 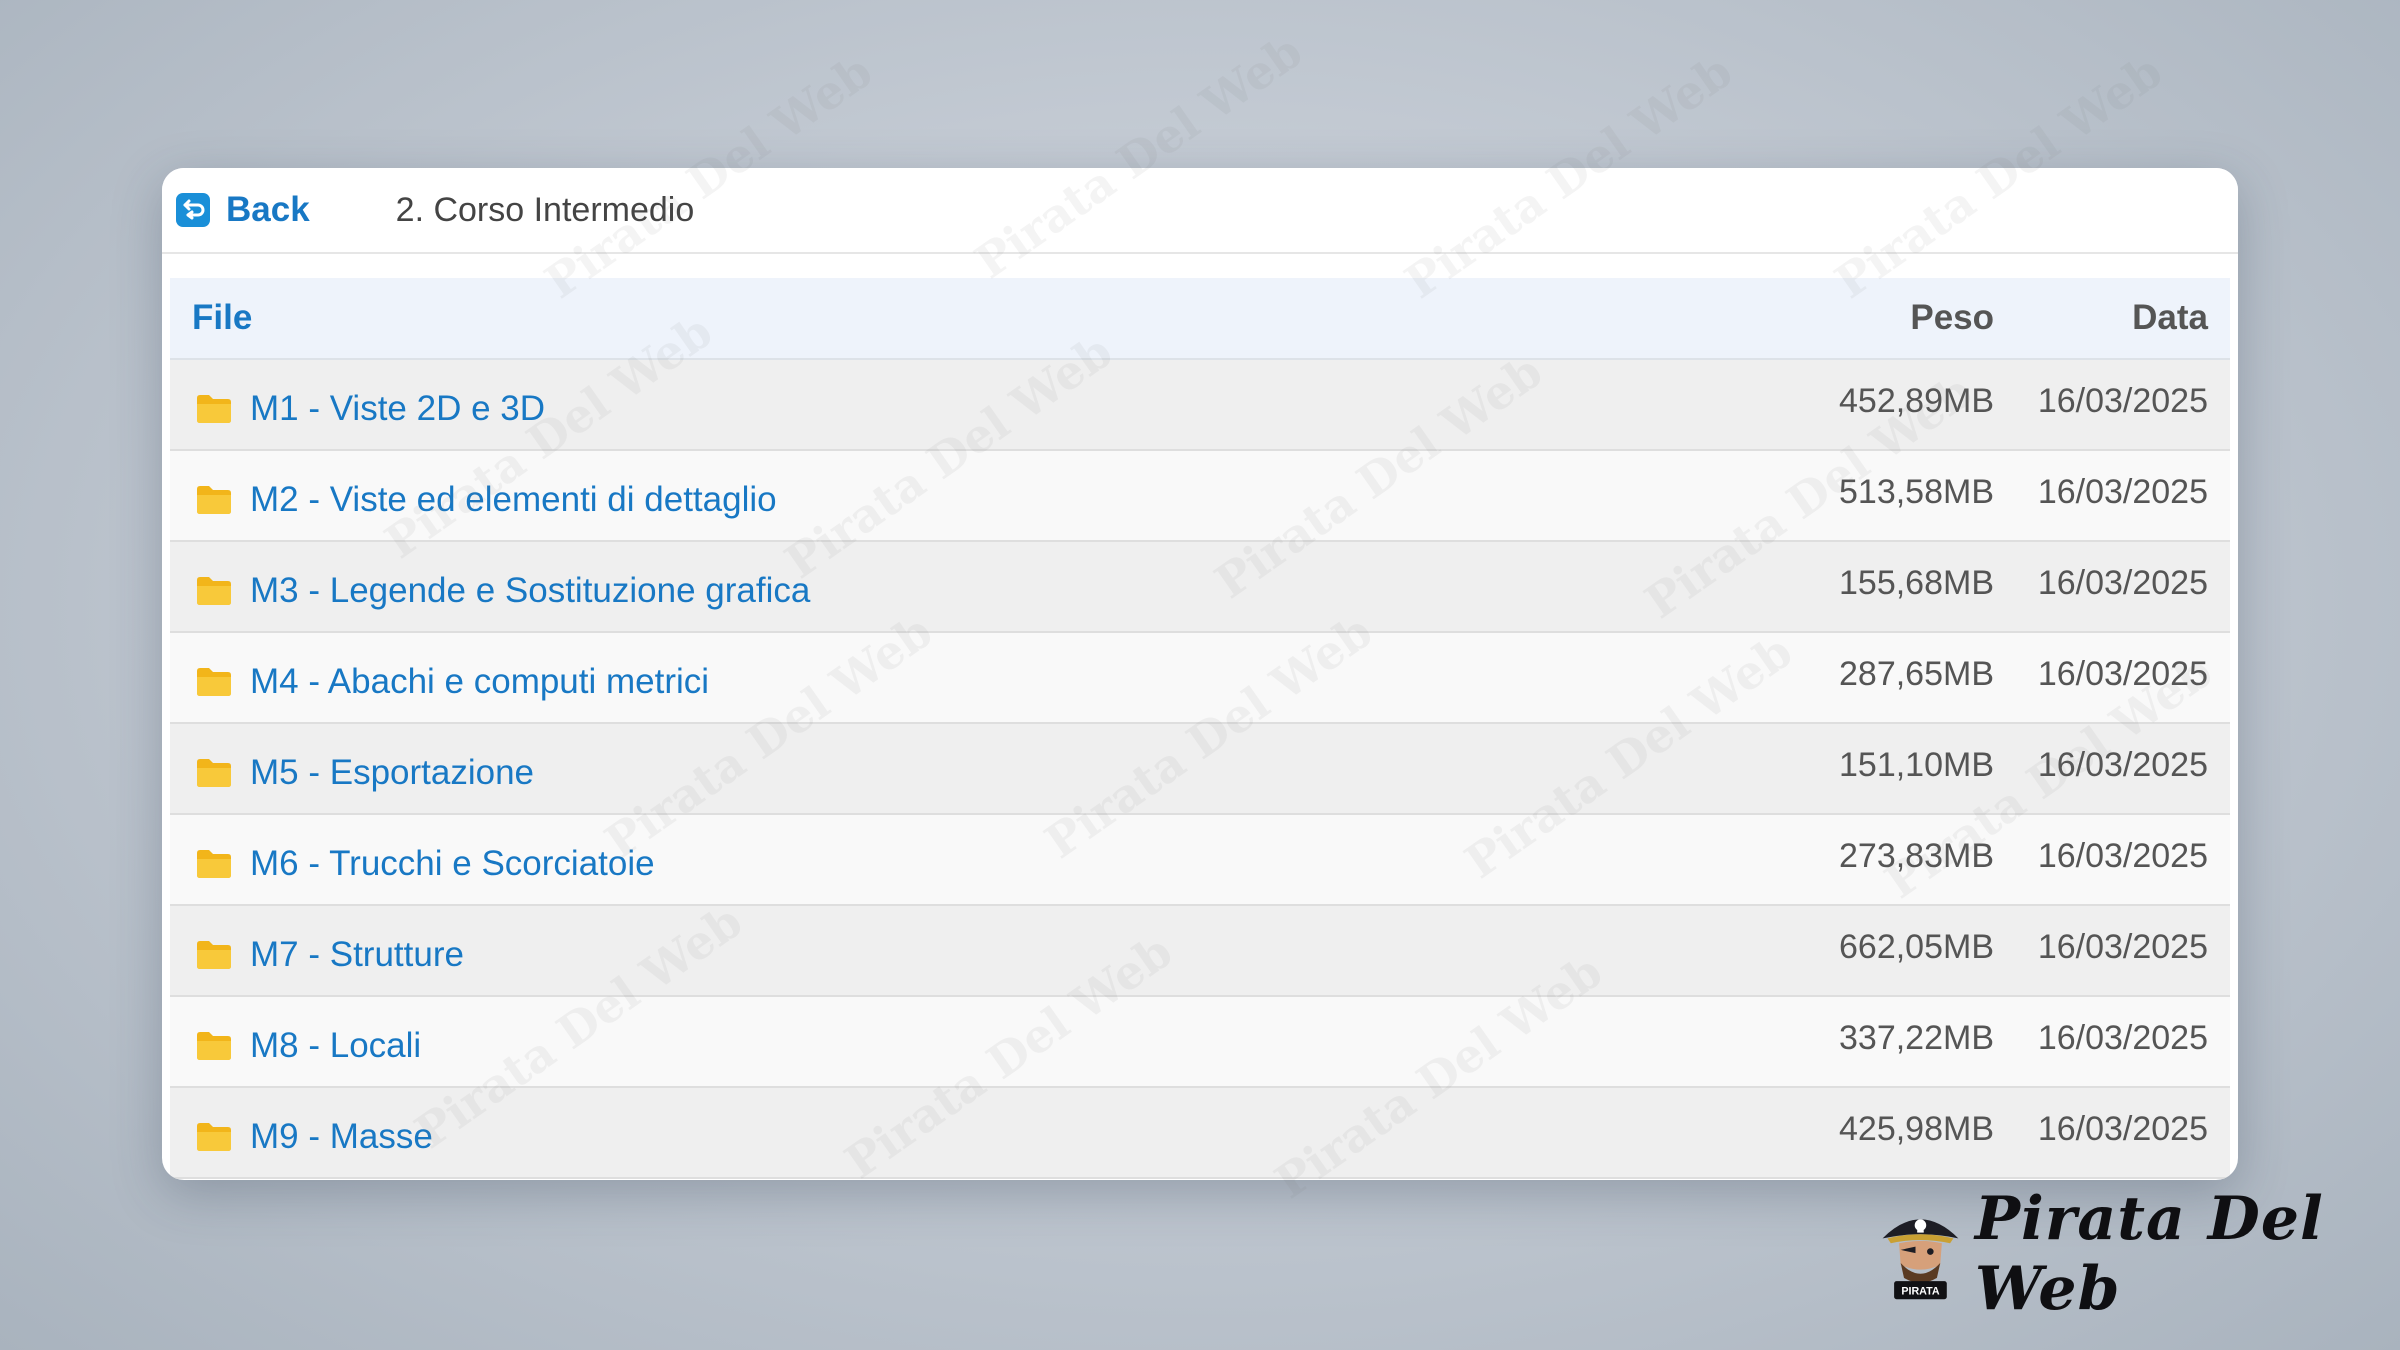 I want to click on brand-name: Pirata Del Web, so click(x=2149, y=1254).